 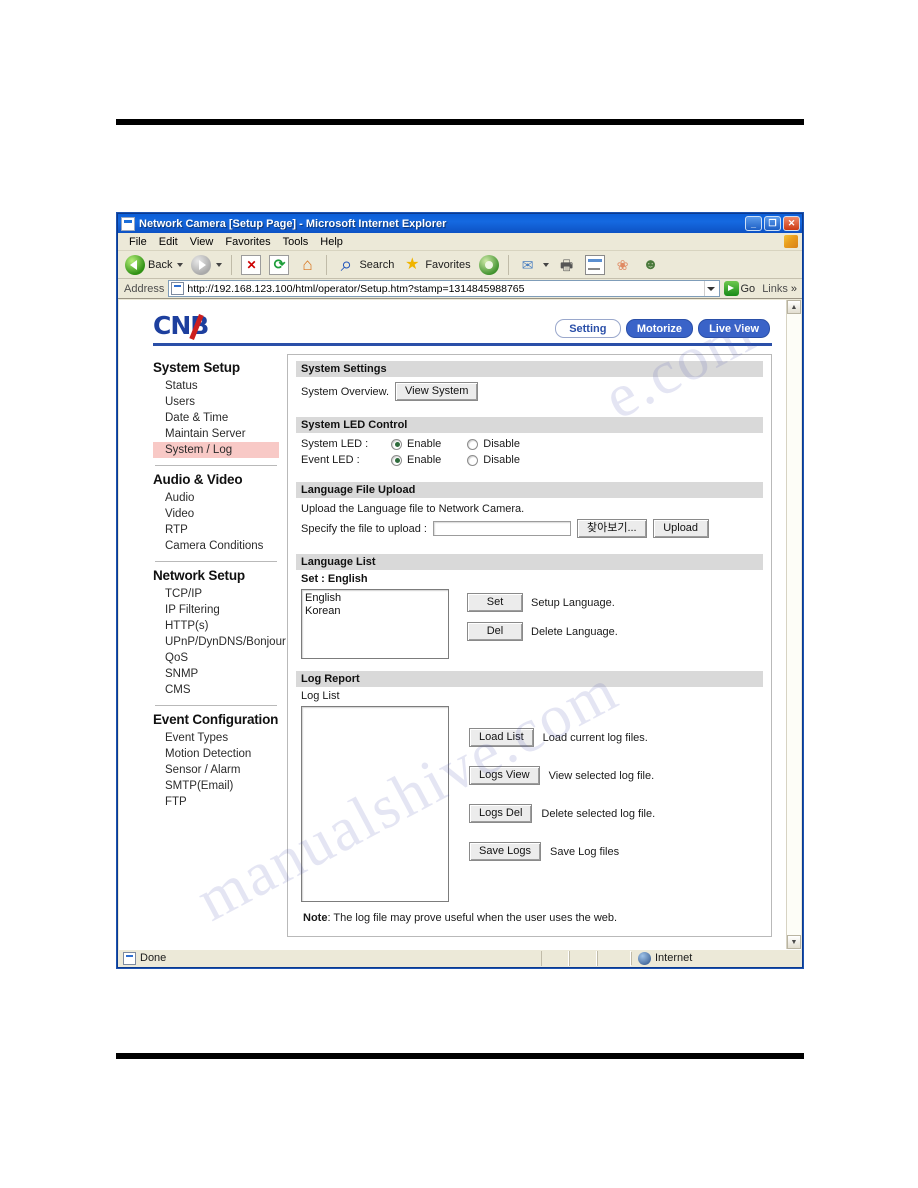 What do you see at coordinates (154, 265) in the screenshot?
I see `back-button: Back` at bounding box center [154, 265].